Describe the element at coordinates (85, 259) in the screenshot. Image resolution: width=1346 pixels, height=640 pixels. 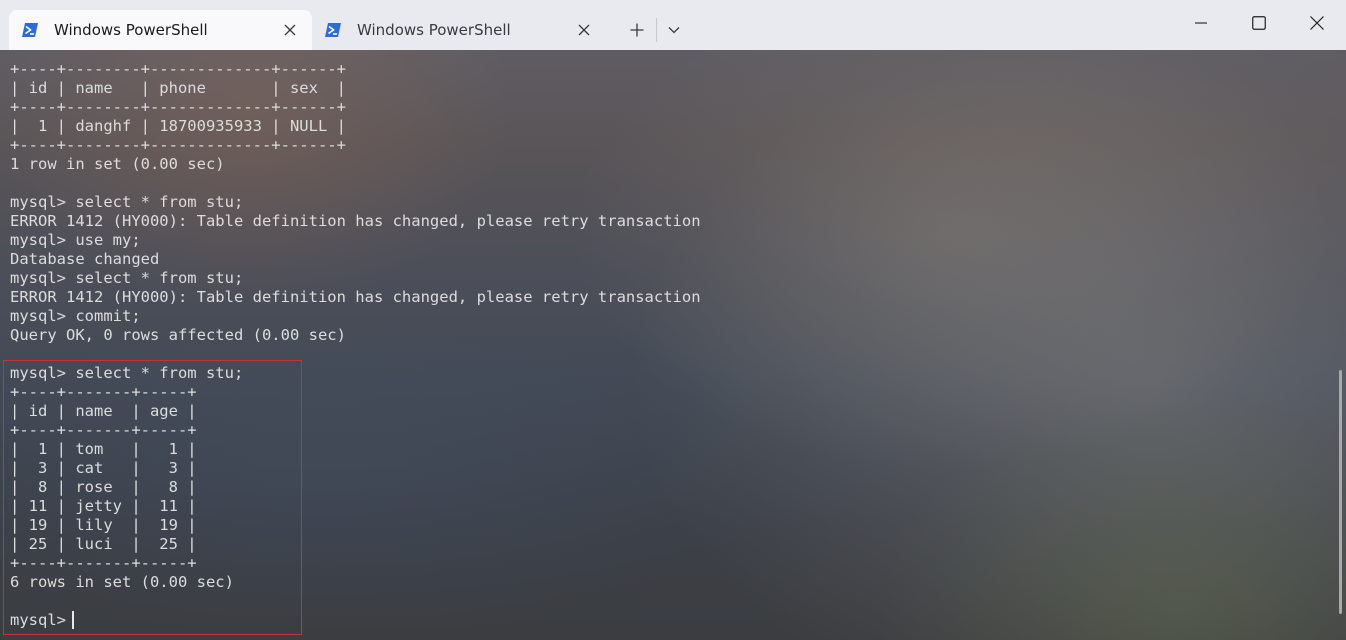
I see `terminal-line: Database changed` at that location.